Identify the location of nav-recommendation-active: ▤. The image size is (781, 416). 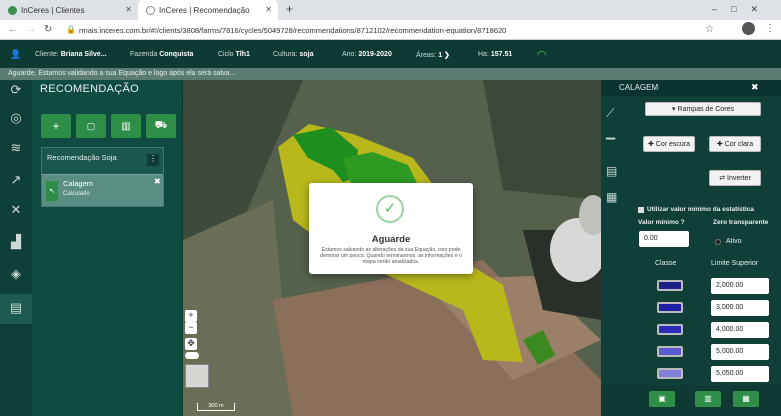
(16, 309).